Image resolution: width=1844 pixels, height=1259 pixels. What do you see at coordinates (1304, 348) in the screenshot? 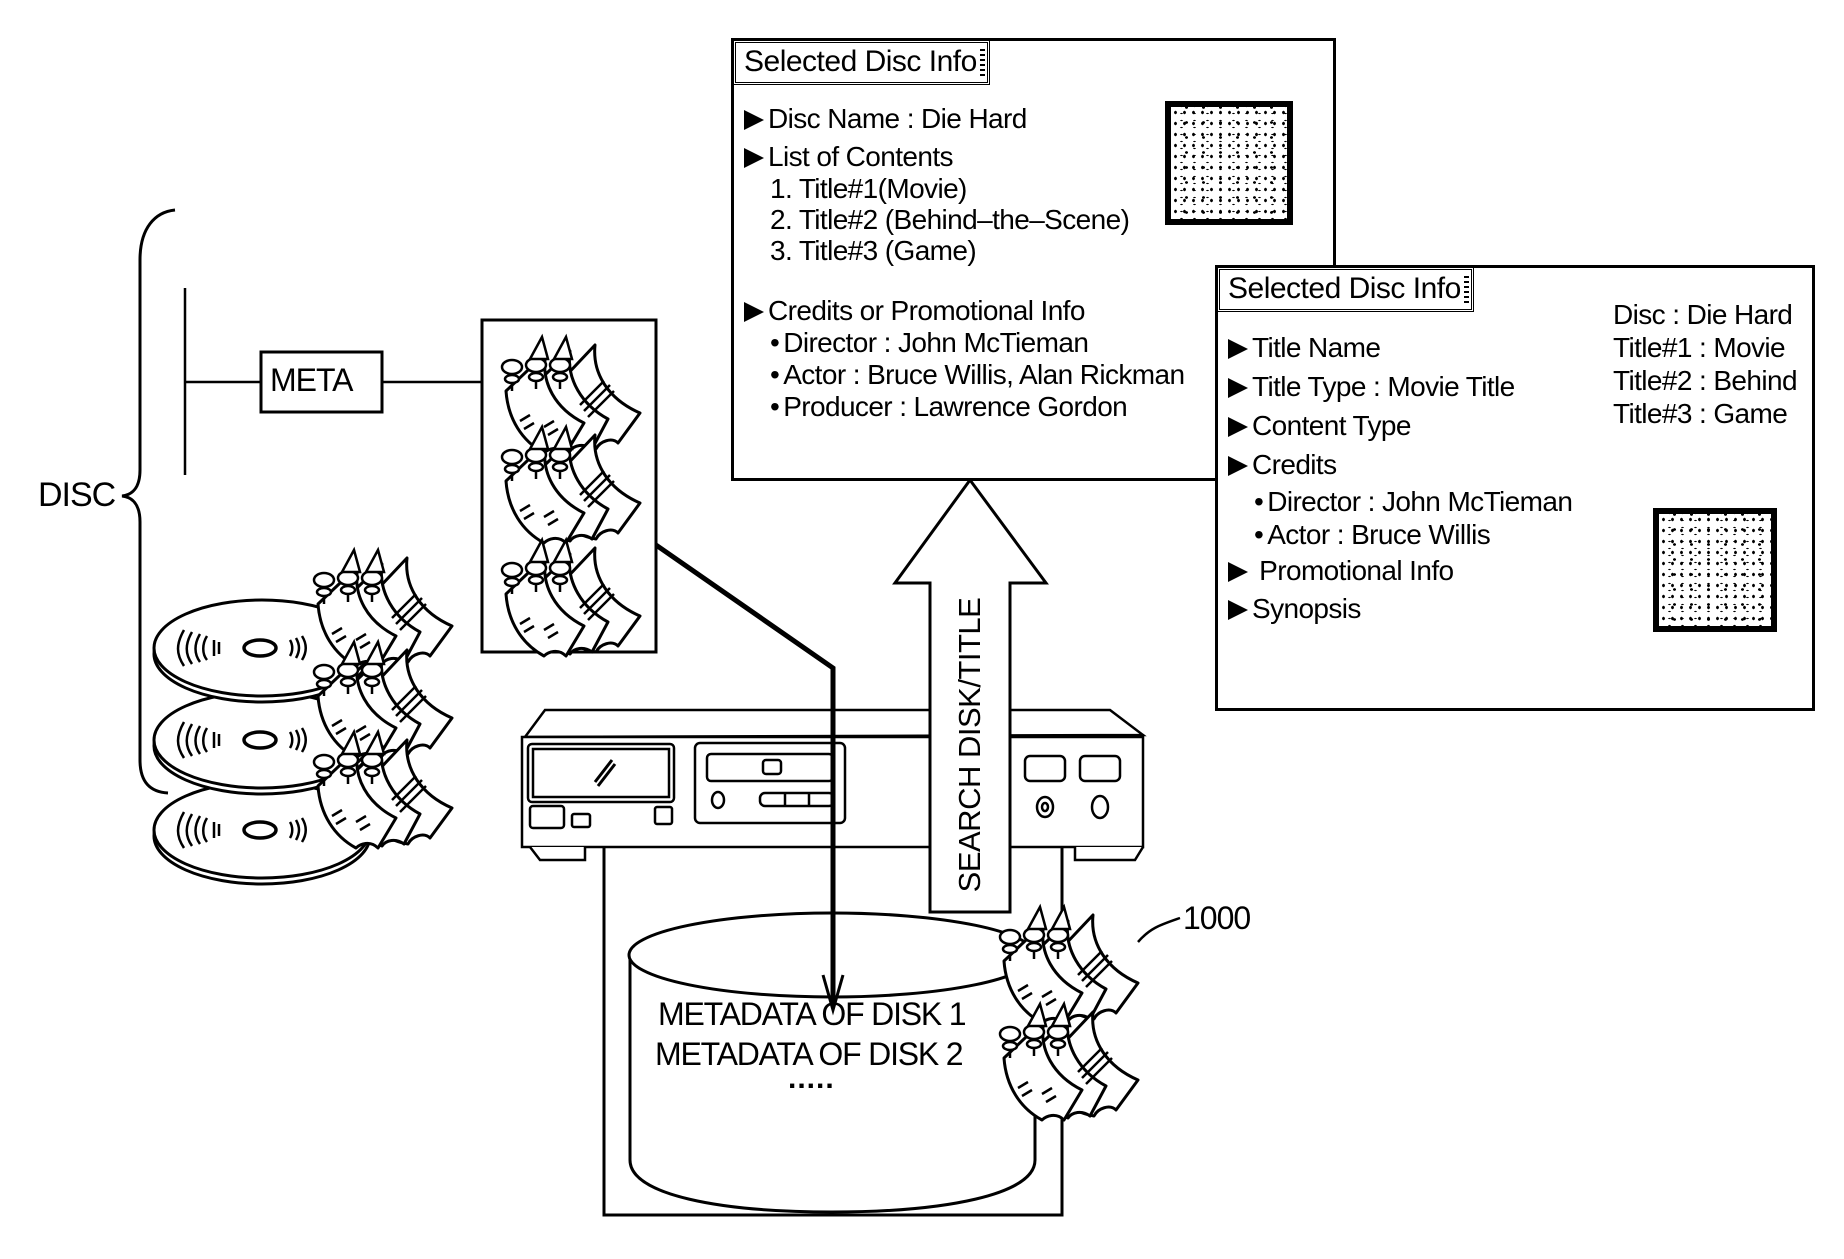
I see `title-name-item: Title Name` at bounding box center [1304, 348].